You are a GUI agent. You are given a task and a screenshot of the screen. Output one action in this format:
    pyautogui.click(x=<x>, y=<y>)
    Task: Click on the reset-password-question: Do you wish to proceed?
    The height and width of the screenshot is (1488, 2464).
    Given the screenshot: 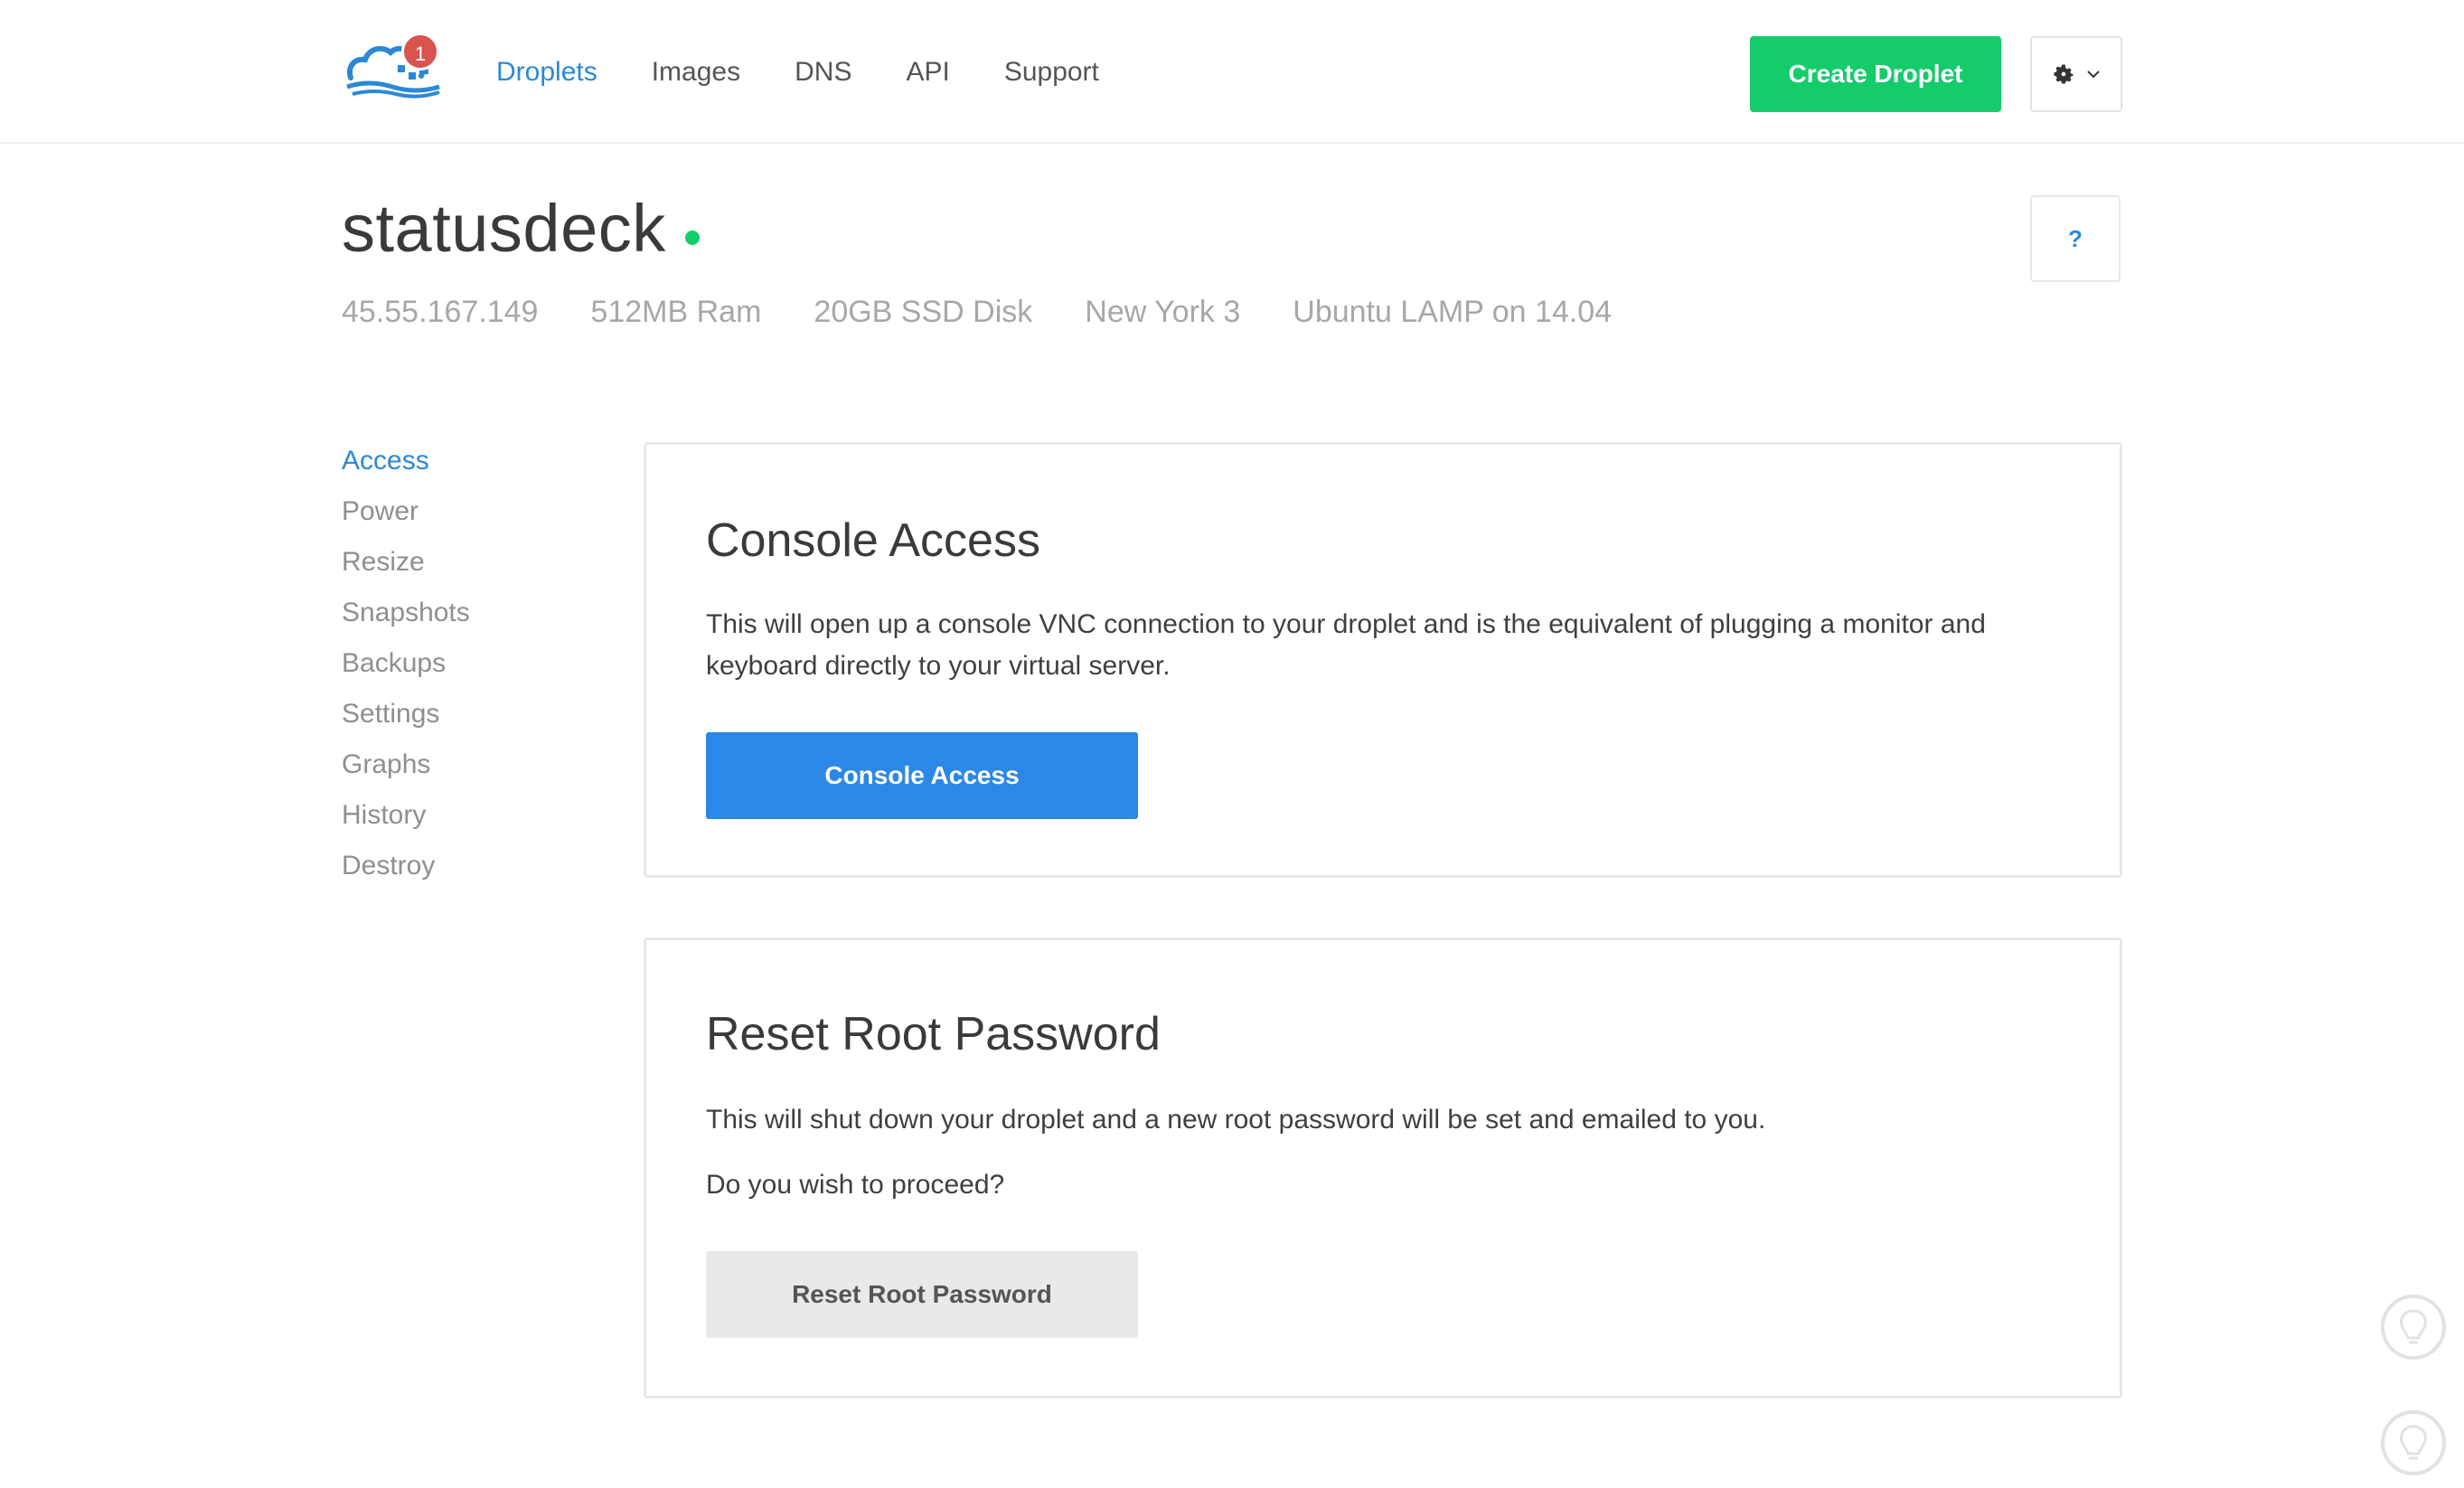 What is the action you would take?
    pyautogui.click(x=855, y=1185)
    